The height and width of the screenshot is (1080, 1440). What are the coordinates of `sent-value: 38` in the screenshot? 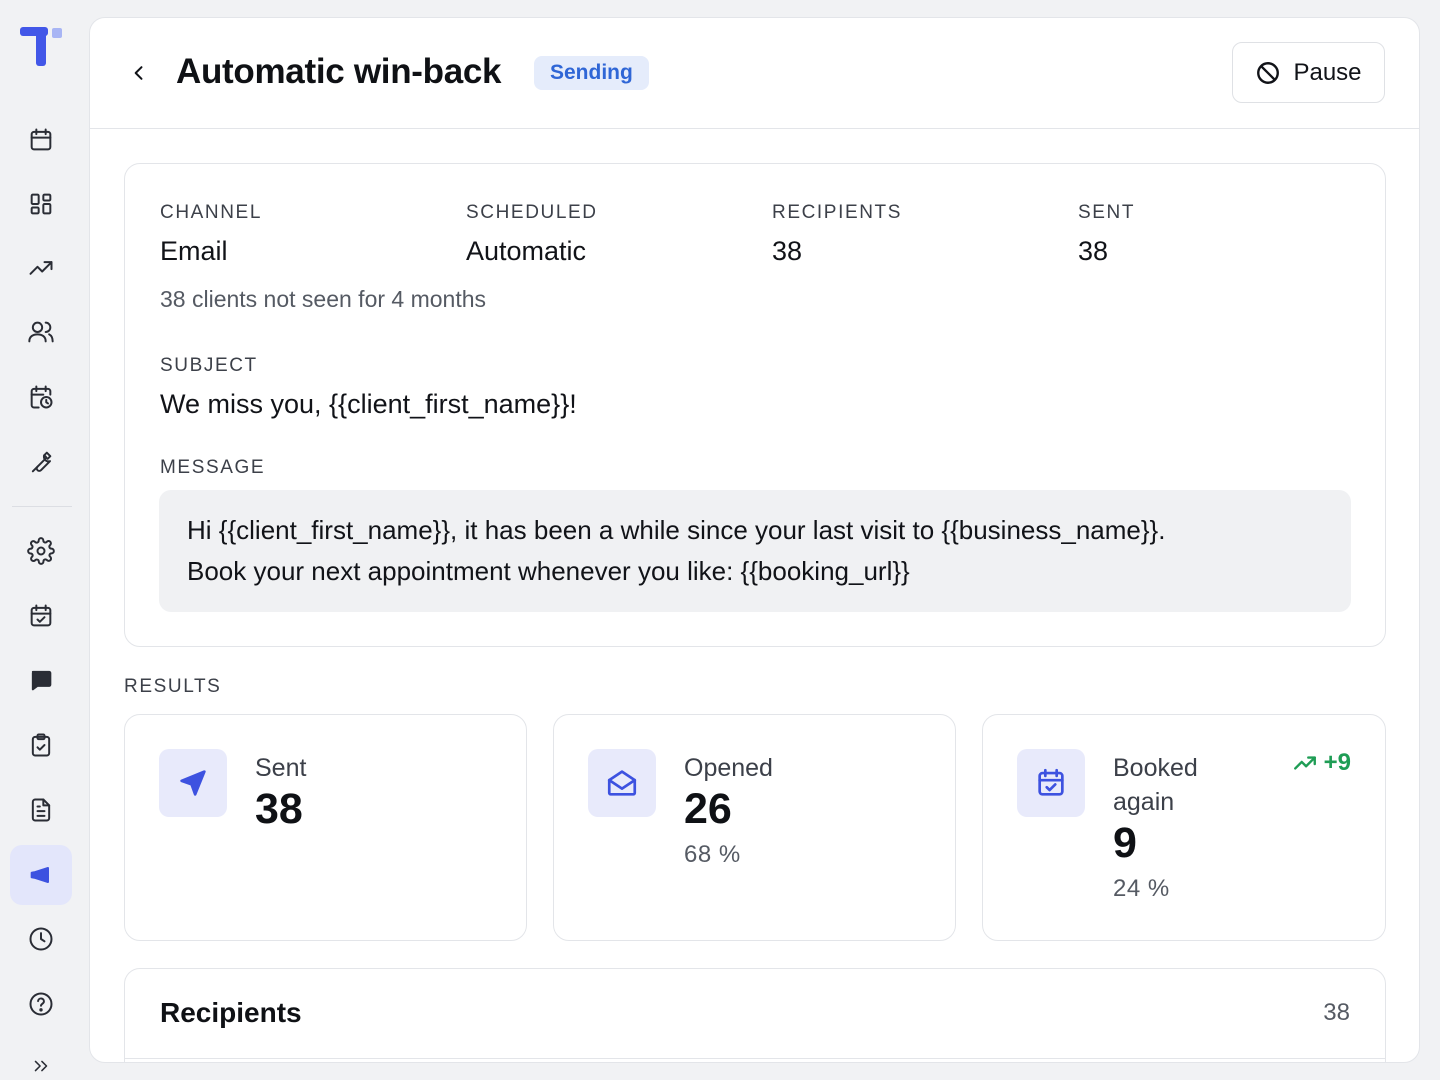 It's located at (1093, 251).